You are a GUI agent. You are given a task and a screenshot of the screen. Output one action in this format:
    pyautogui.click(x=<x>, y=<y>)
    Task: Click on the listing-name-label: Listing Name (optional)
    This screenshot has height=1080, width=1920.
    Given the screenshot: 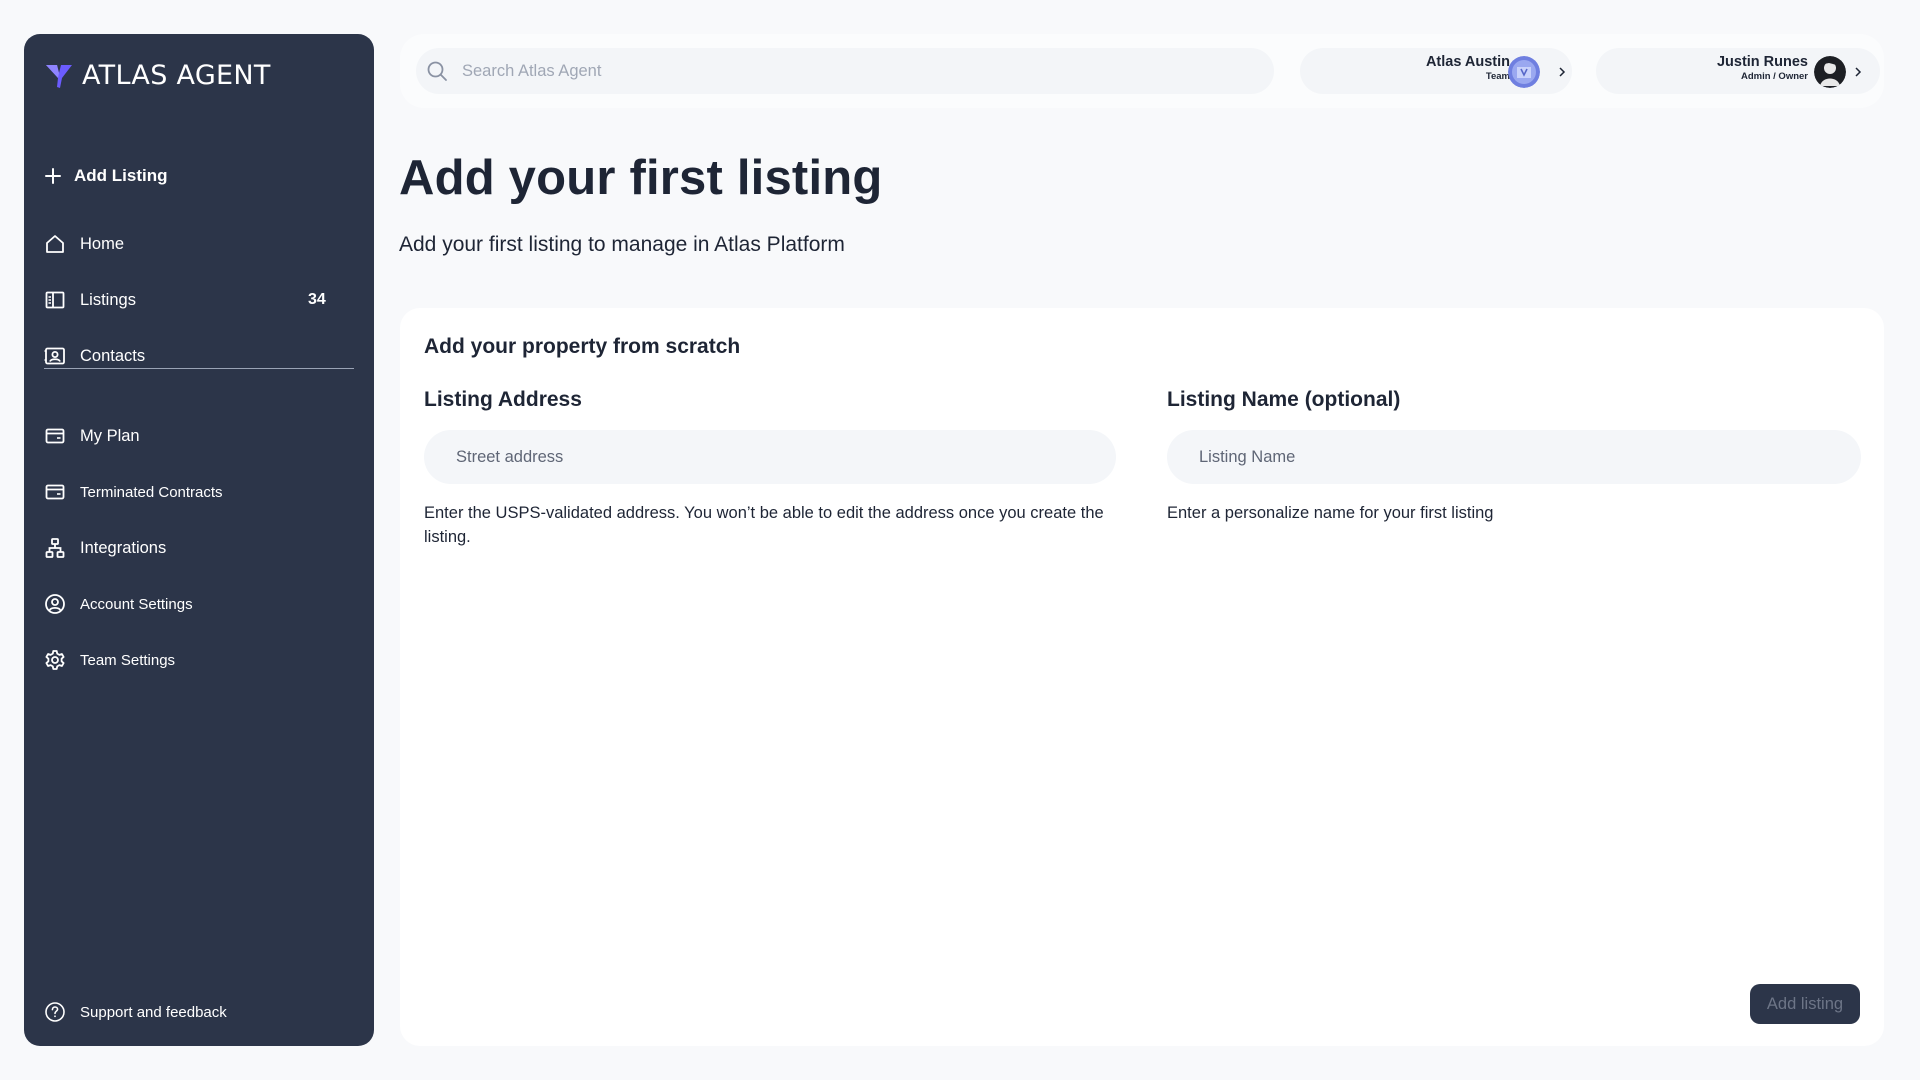 What is the action you would take?
    pyautogui.click(x=1284, y=399)
    